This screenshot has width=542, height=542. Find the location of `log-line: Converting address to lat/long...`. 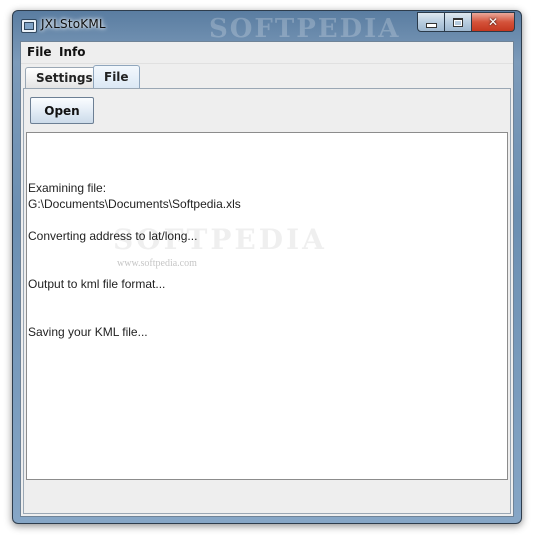

log-line: Converting address to lat/long... is located at coordinates (113, 236).